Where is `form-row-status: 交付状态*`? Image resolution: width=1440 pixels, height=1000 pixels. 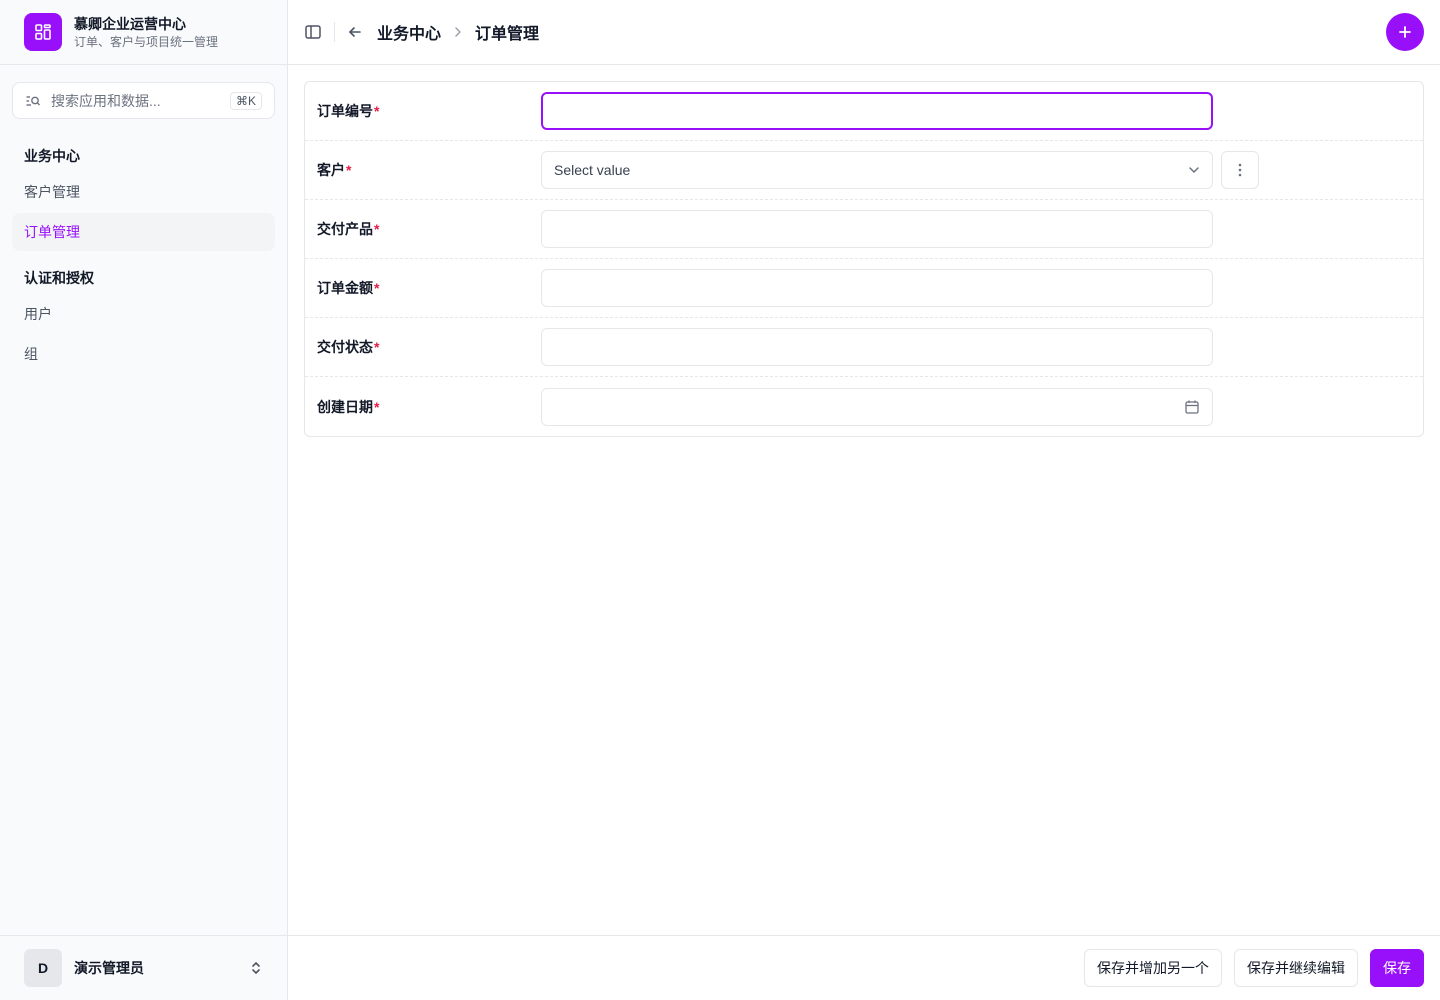
form-row-status: 交付状态* is located at coordinates (864, 347).